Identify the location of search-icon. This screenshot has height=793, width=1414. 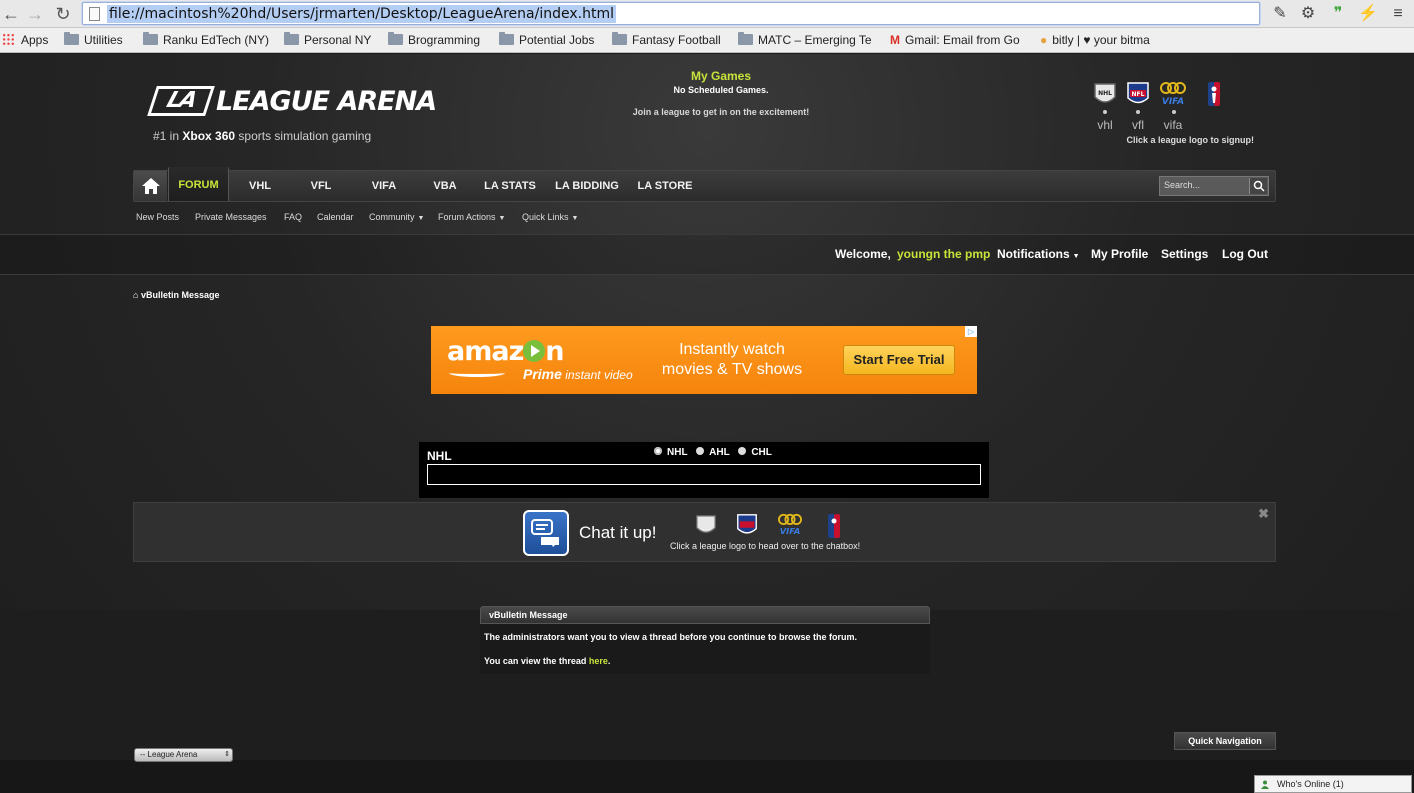
(1259, 186).